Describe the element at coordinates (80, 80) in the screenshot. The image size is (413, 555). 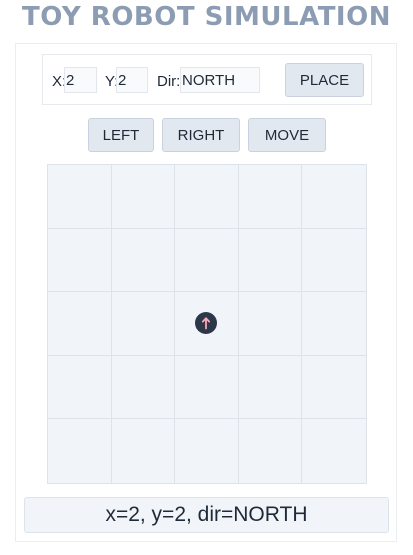
I see `x-input` at that location.